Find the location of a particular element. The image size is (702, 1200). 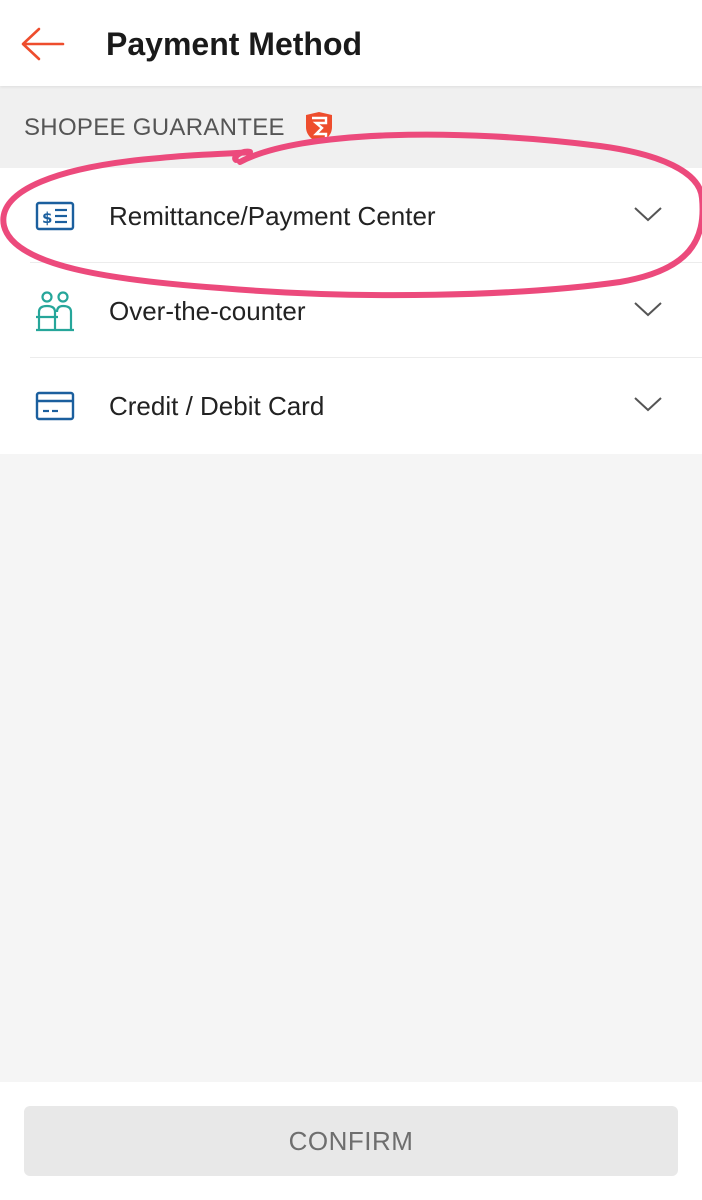

app-header: Payment Method is located at coordinates (351, 43).